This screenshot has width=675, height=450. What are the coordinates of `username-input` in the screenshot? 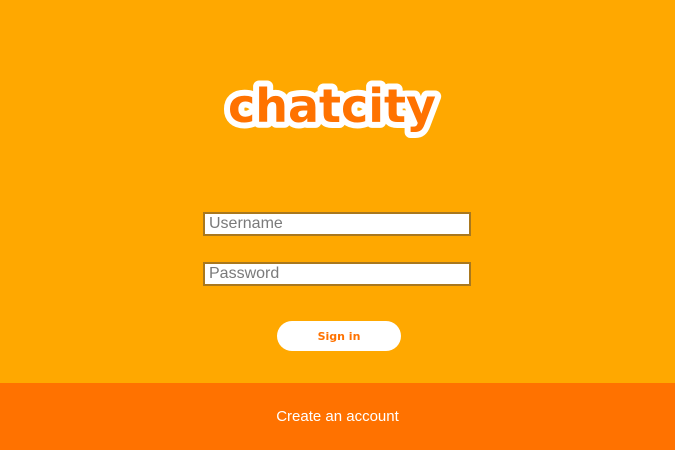 It's located at (337, 224).